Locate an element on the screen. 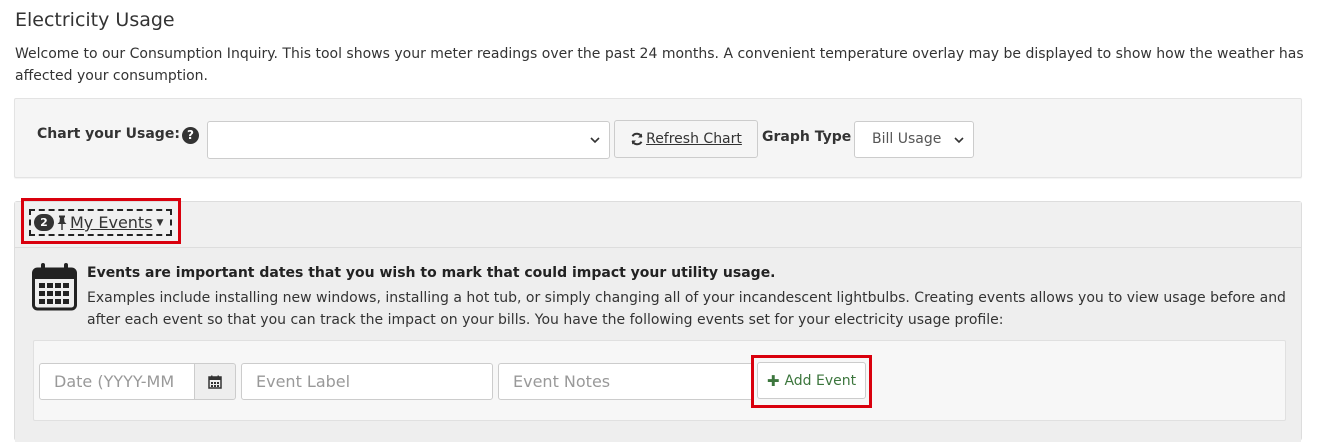 The image size is (1317, 442). event-notes-input is located at coordinates (626, 381).